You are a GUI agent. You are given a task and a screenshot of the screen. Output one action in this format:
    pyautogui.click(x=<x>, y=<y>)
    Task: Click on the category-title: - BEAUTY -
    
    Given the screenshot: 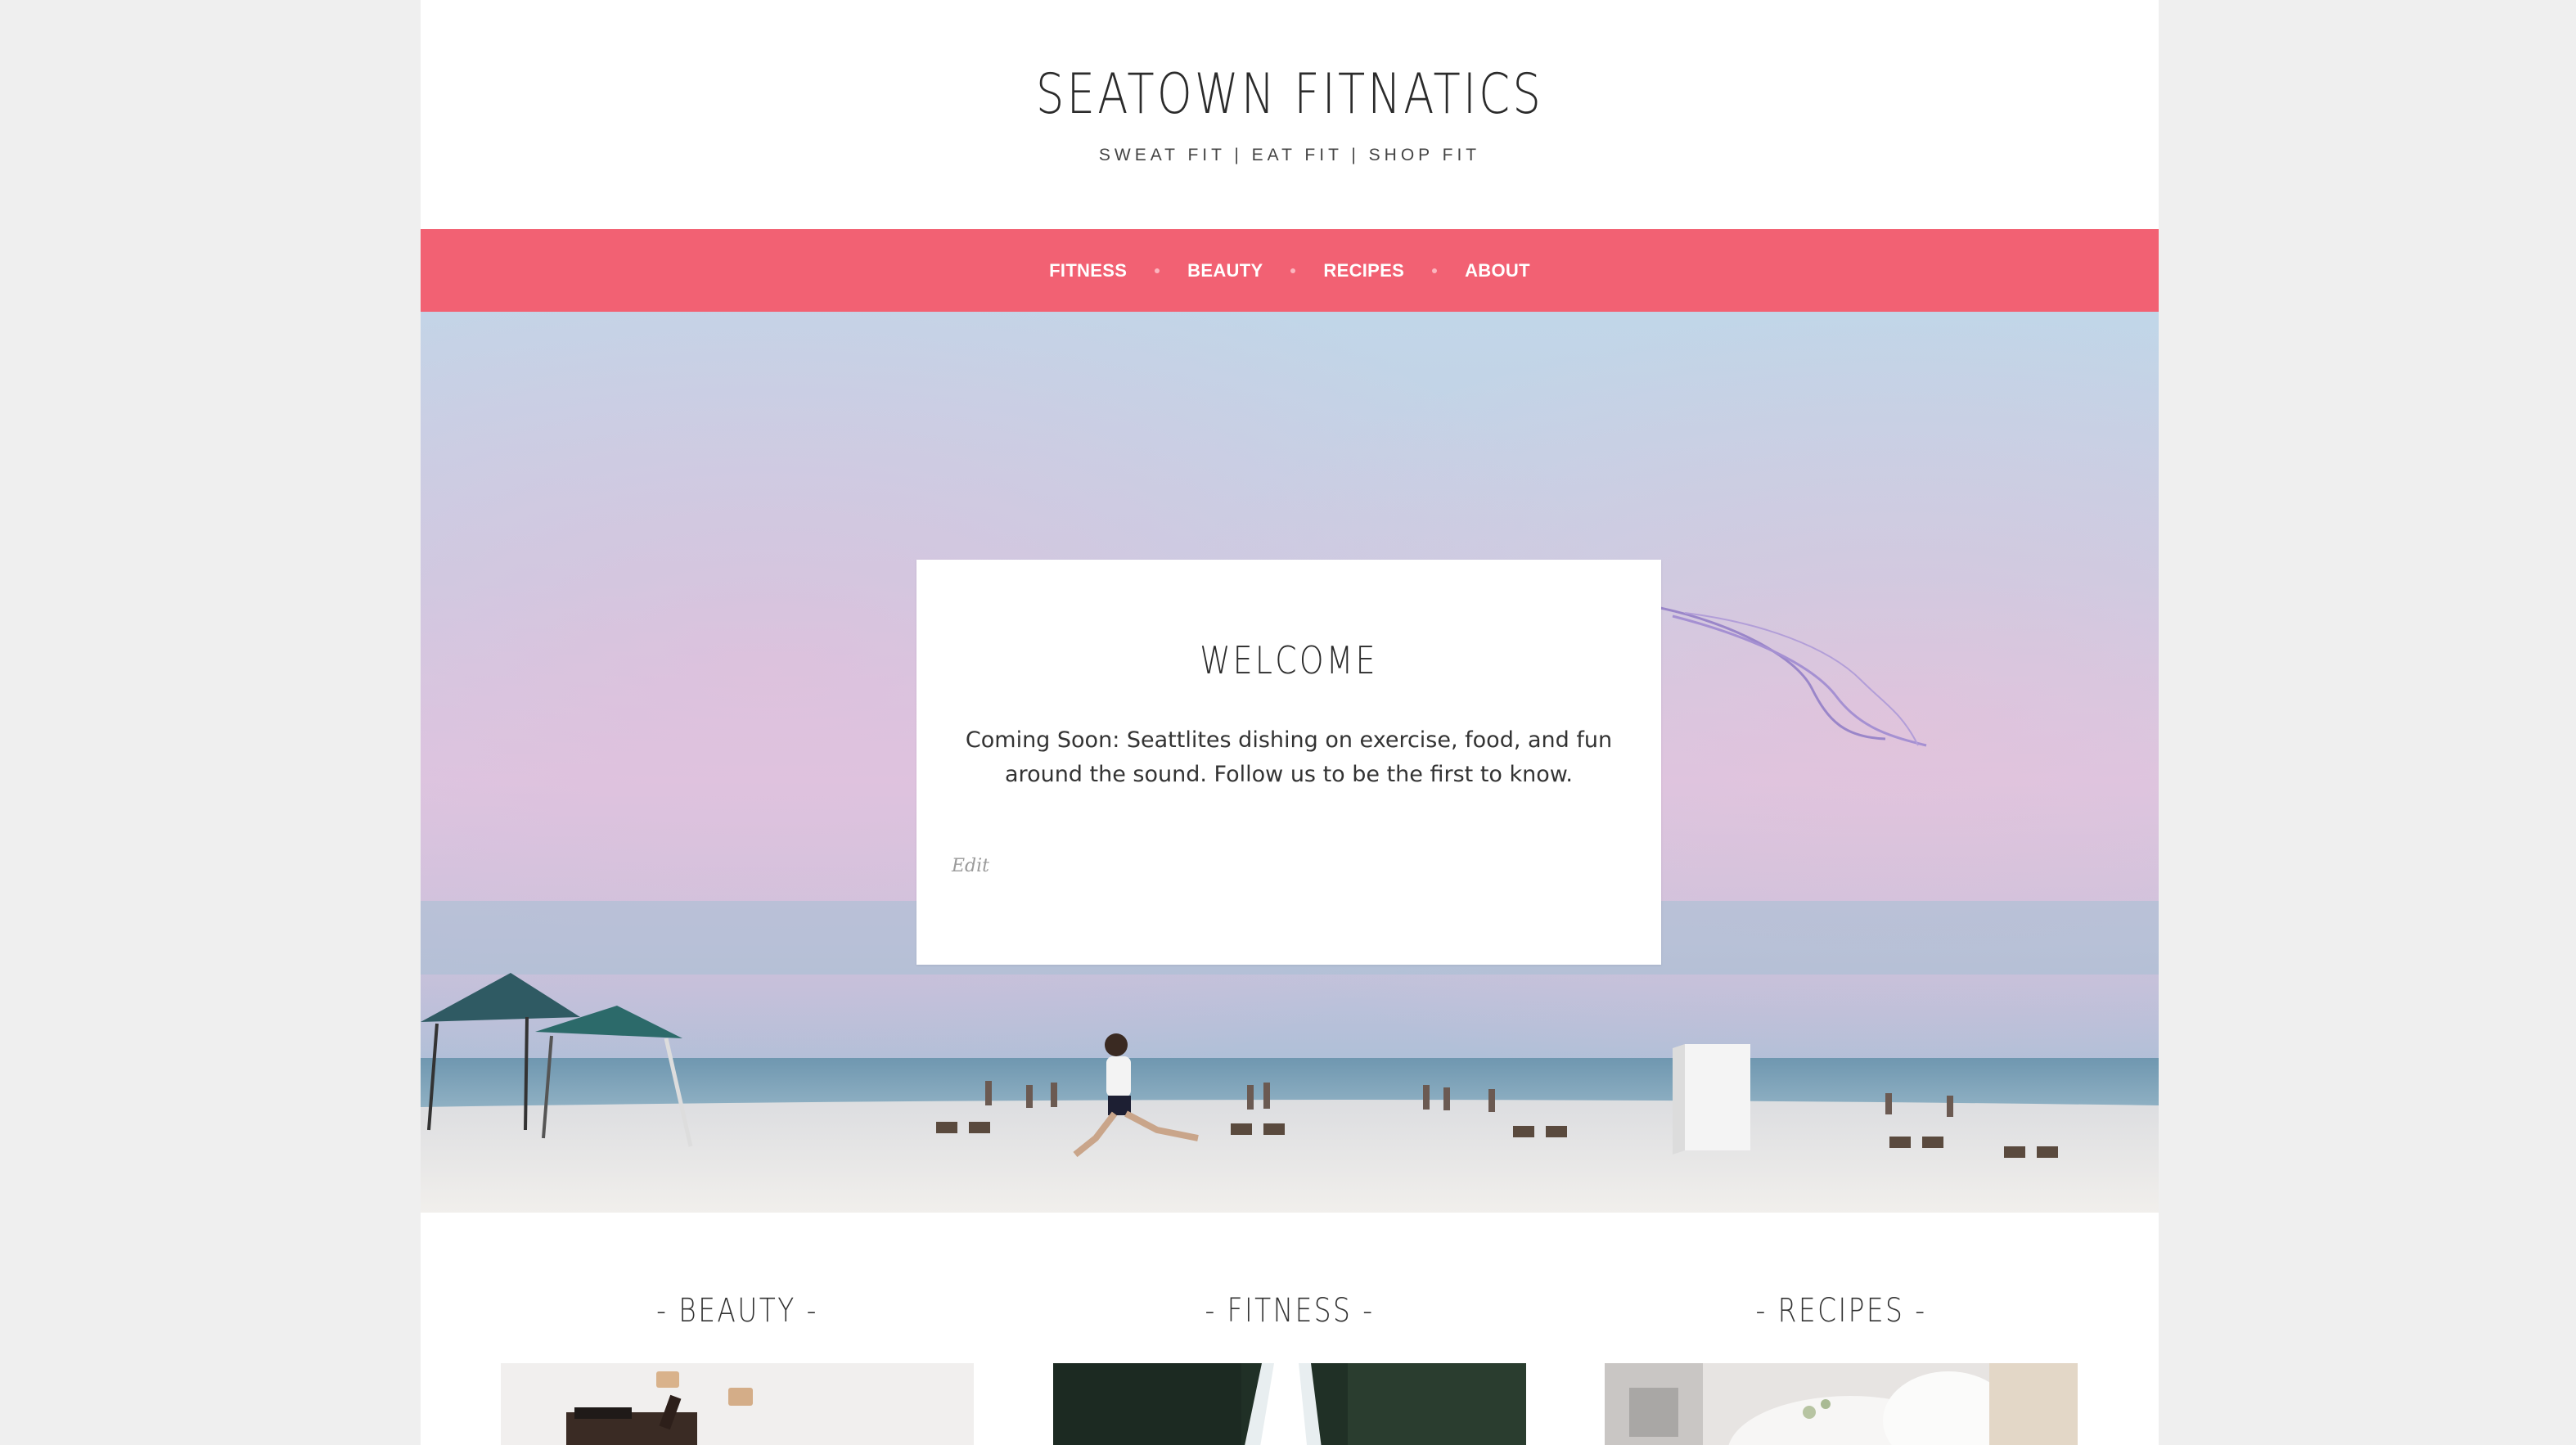 What is the action you would take?
    pyautogui.click(x=737, y=1302)
    